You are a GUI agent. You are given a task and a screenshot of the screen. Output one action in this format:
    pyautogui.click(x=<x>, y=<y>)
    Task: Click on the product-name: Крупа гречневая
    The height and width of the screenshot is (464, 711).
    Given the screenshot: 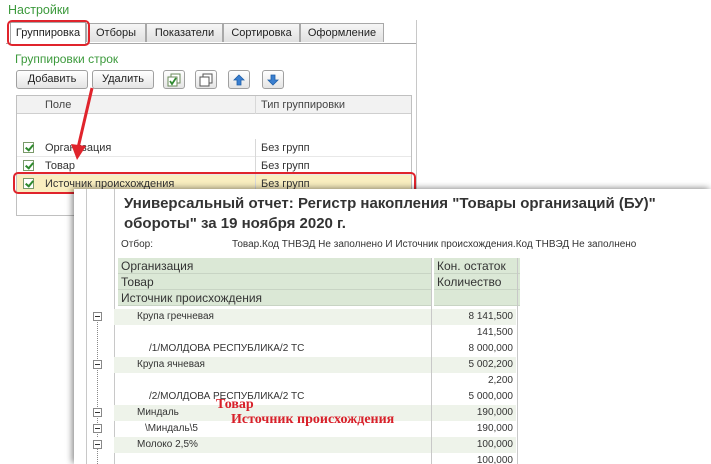 What is the action you would take?
    pyautogui.click(x=175, y=316)
    